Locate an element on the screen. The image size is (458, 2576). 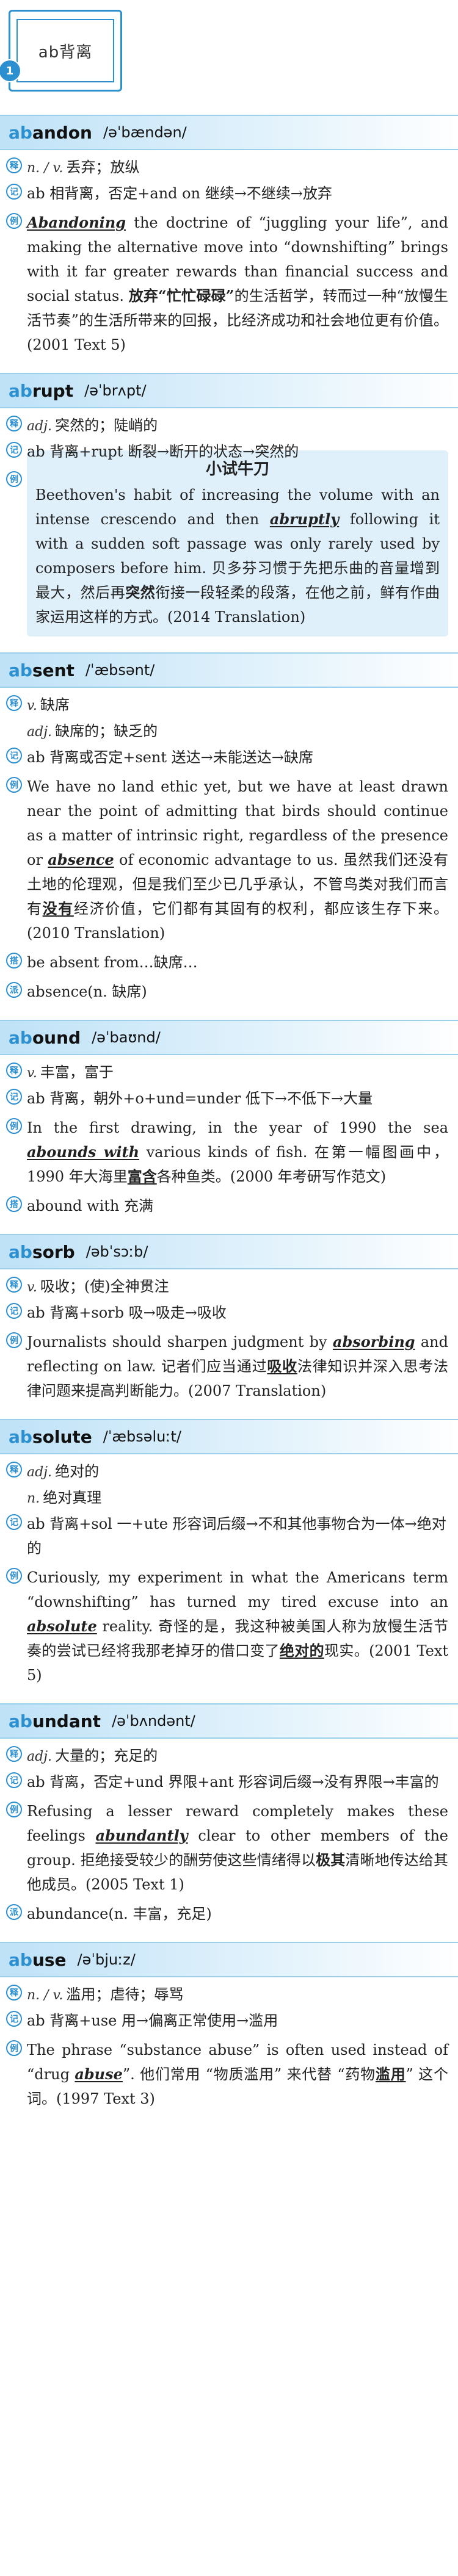
etymology: ab 背离+use 用→偏离正常使用→滥用 is located at coordinates (152, 2020).